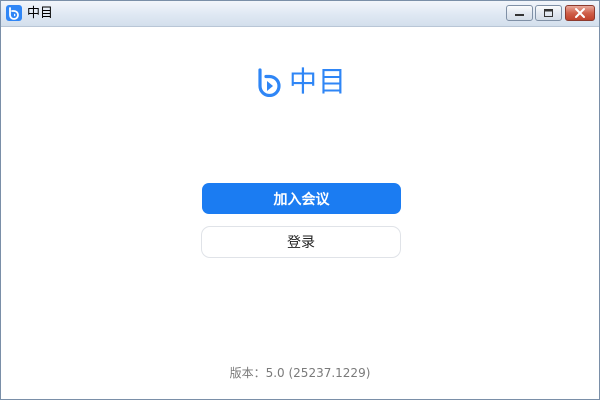  I want to click on brand-logo: 中目, so click(301, 82).